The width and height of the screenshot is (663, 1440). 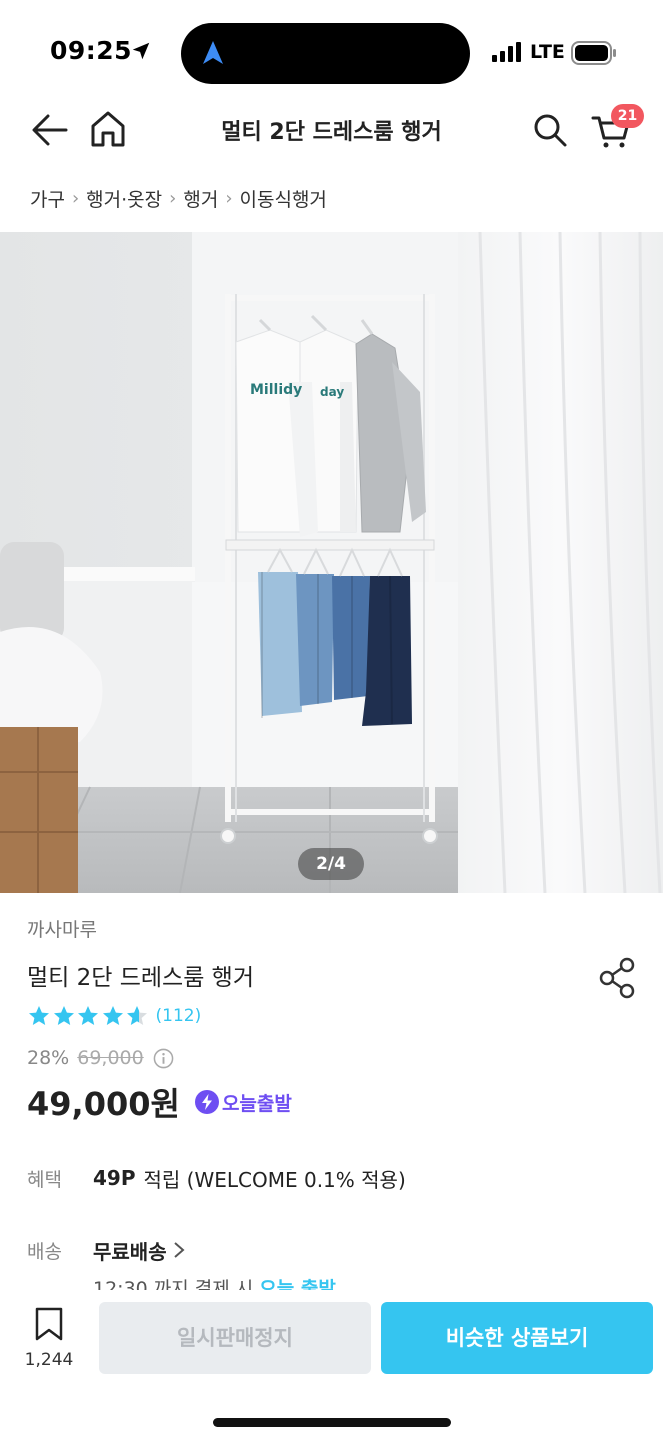 I want to click on share-icon, so click(x=617, y=978).